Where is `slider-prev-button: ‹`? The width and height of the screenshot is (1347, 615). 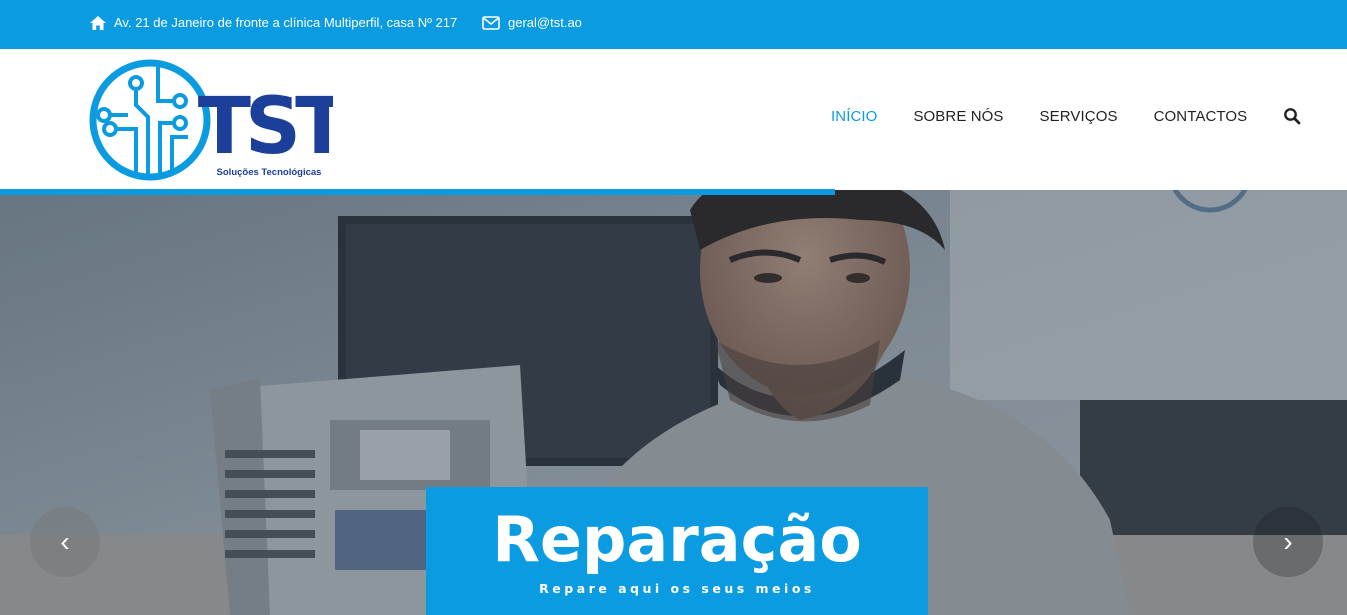
slider-prev-button: ‹ is located at coordinates (65, 542).